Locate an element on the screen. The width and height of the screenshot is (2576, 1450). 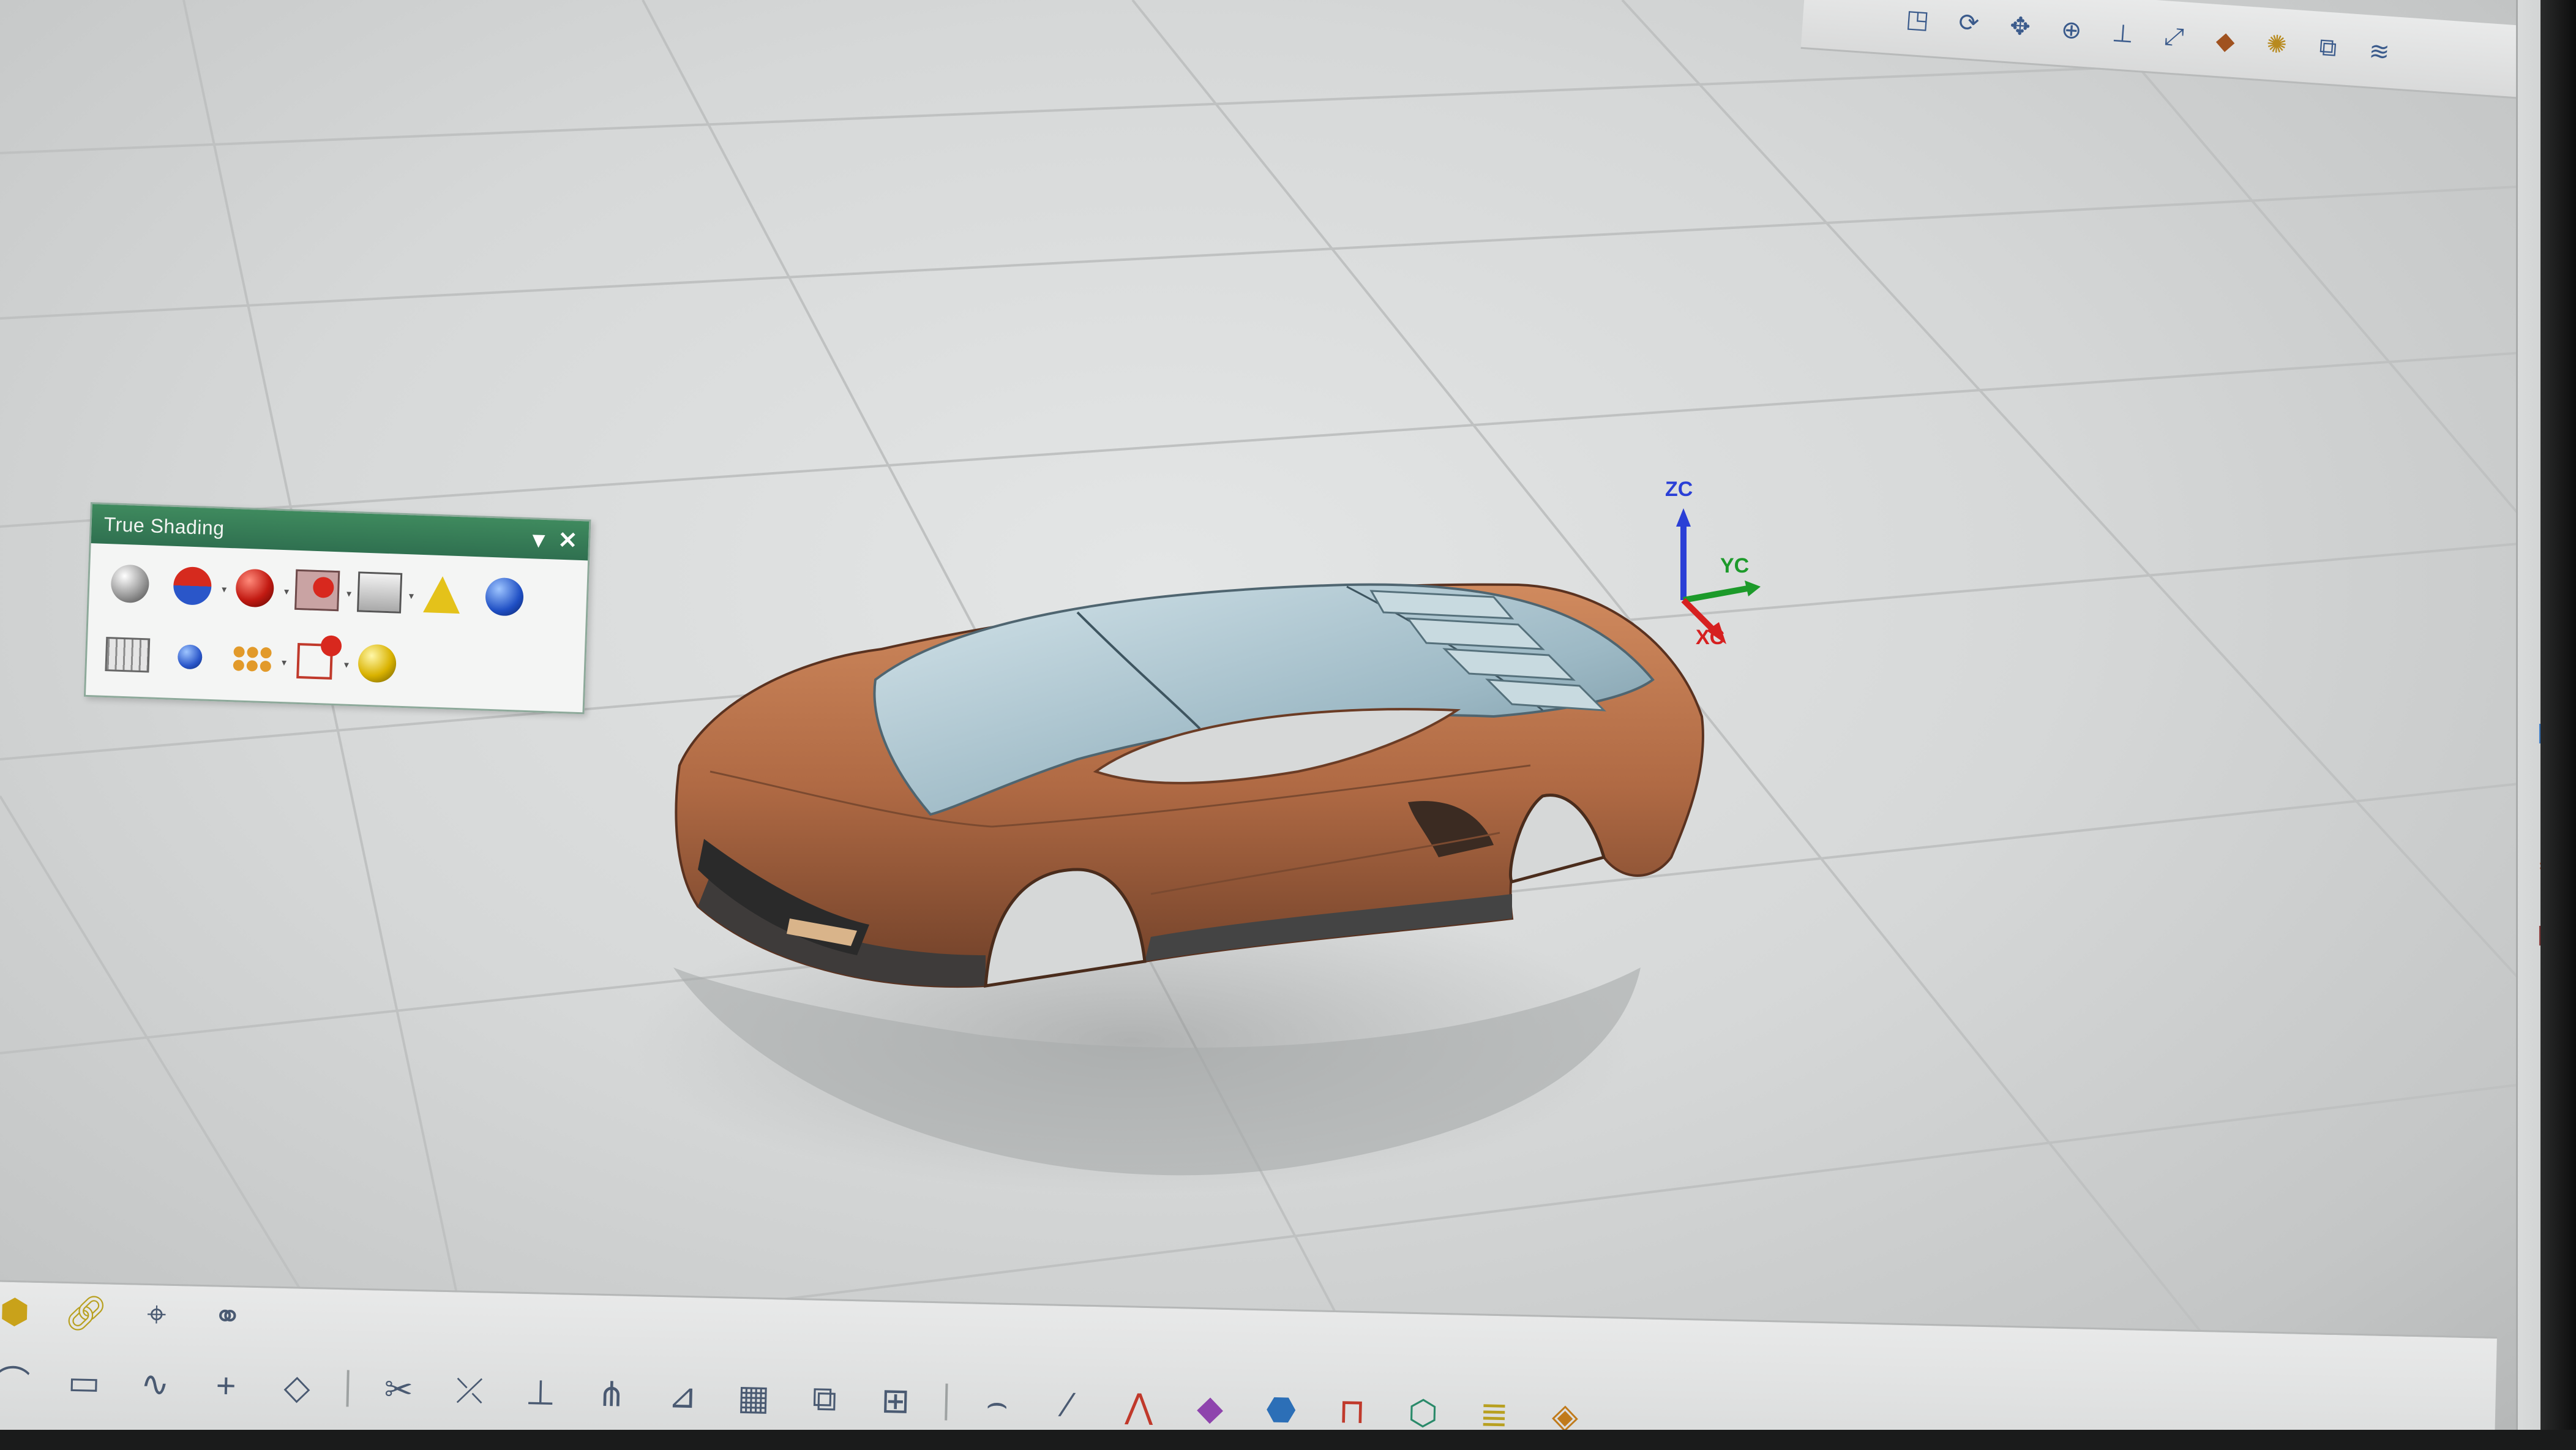
bridge-icon: ⋀ is located at coordinates (1139, 1406).